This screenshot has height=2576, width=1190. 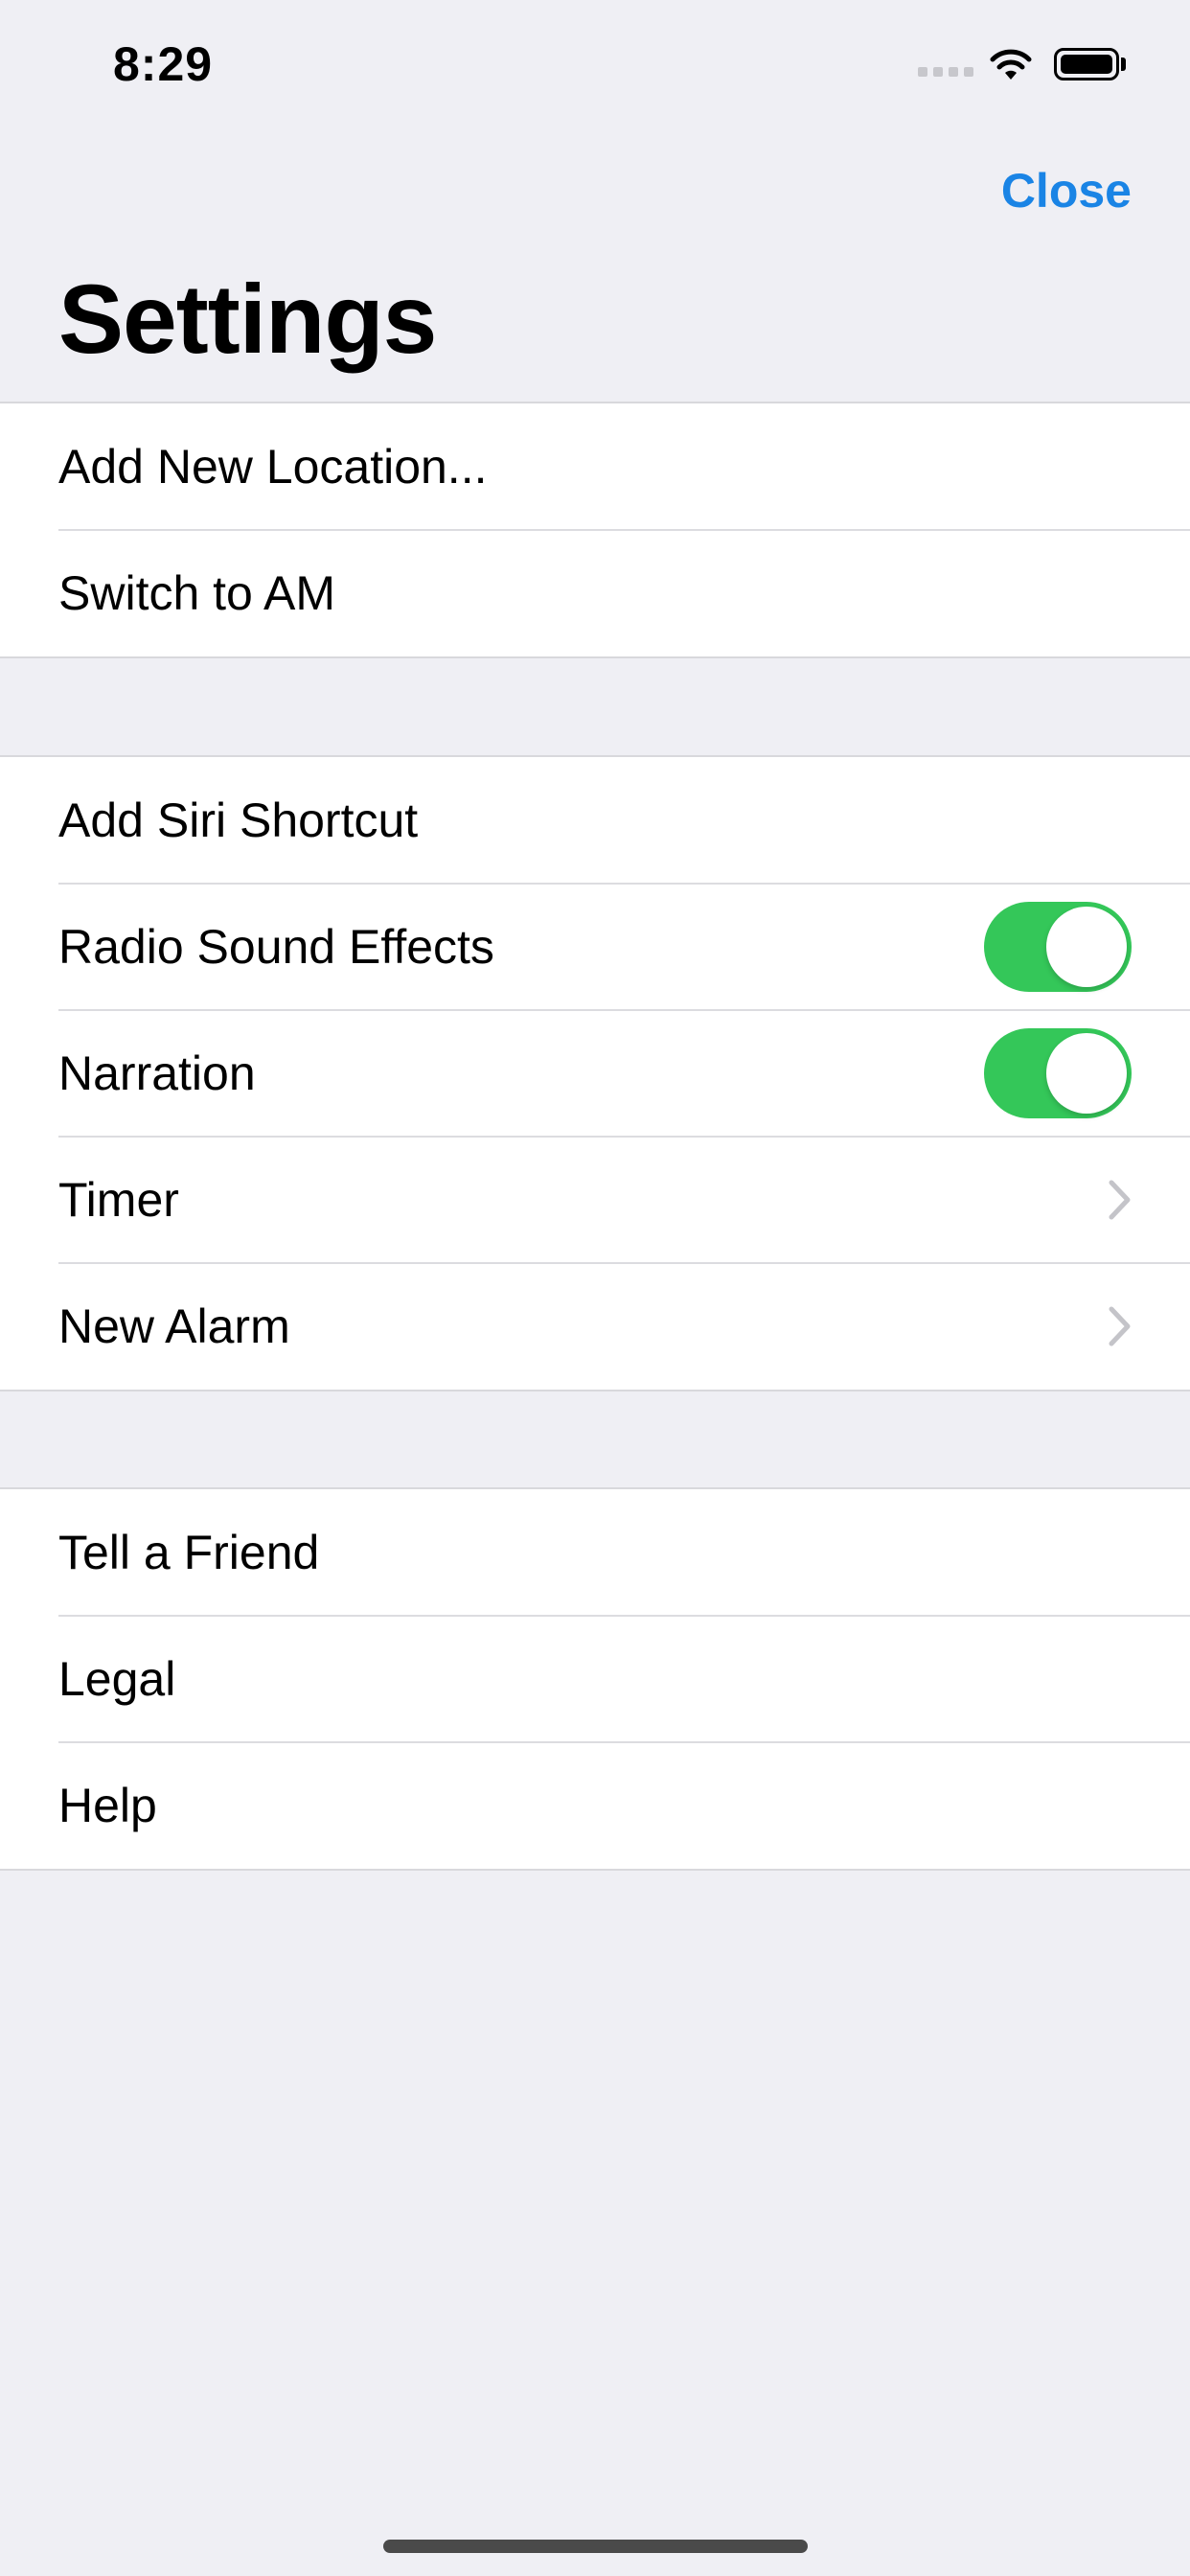 I want to click on row-timer: Timer, so click(x=595, y=1199).